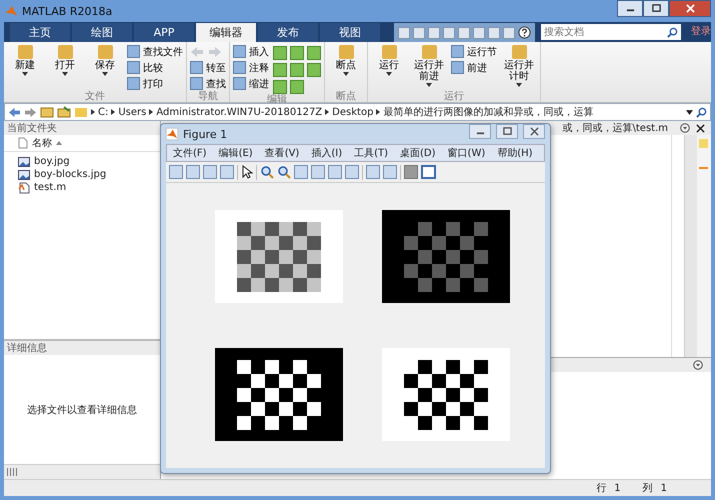 The width and height of the screenshot is (715, 500). What do you see at coordinates (47, 112) in the screenshot?
I see `folder-up-icon` at bounding box center [47, 112].